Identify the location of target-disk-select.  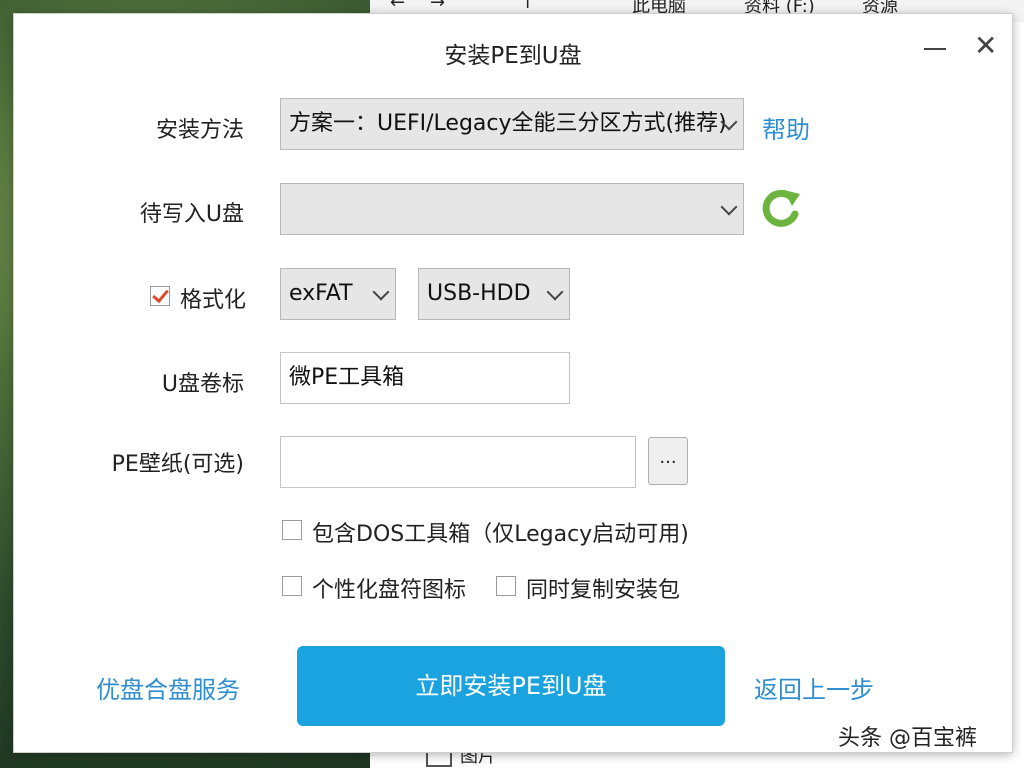
(512, 209).